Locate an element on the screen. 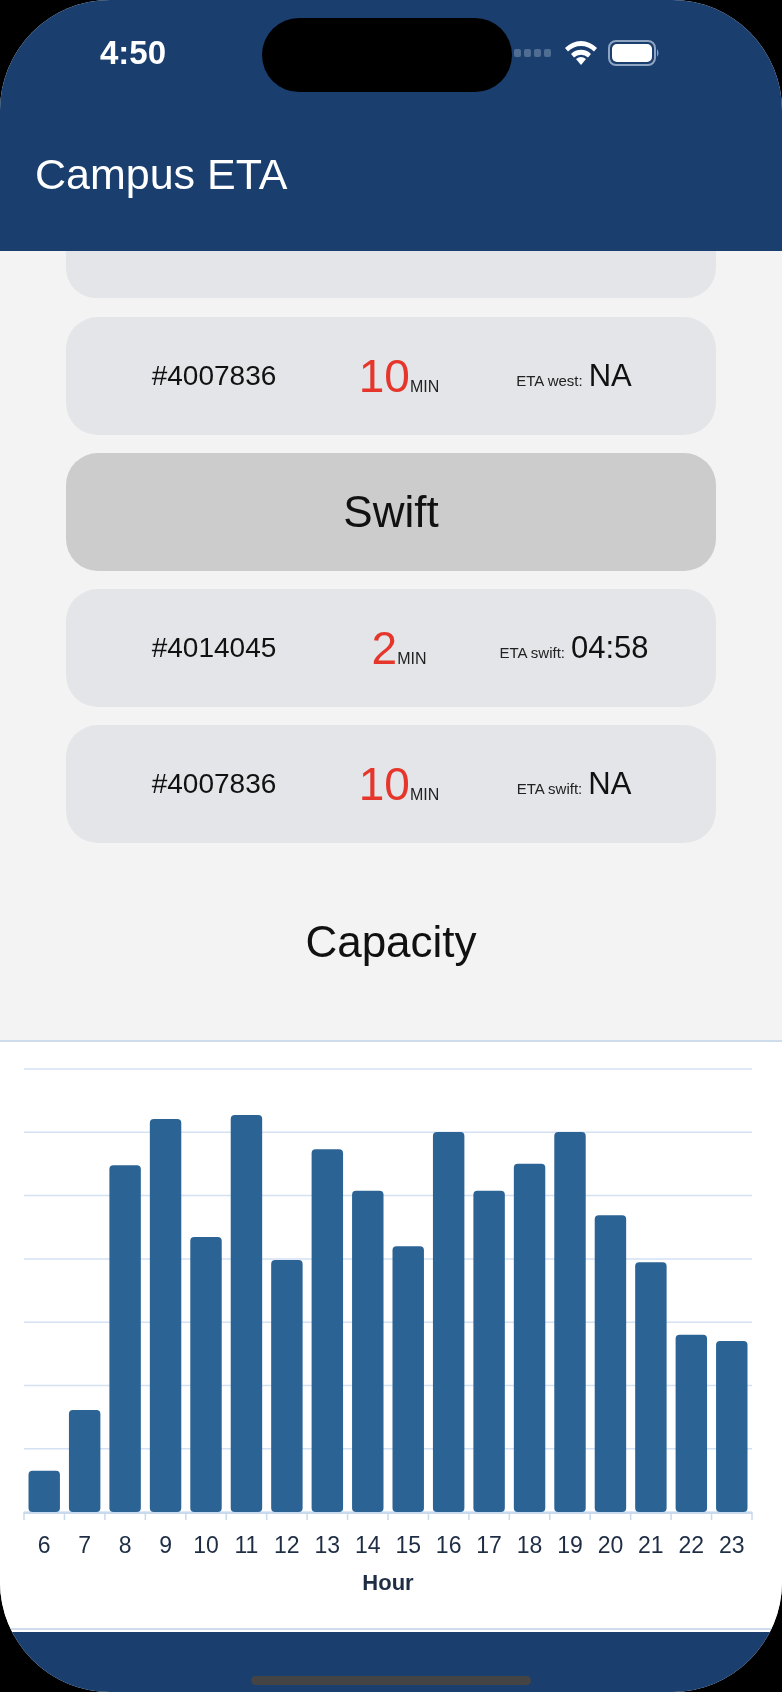 The width and height of the screenshot is (782, 1692). axis-label: 21 is located at coordinates (651, 1545).